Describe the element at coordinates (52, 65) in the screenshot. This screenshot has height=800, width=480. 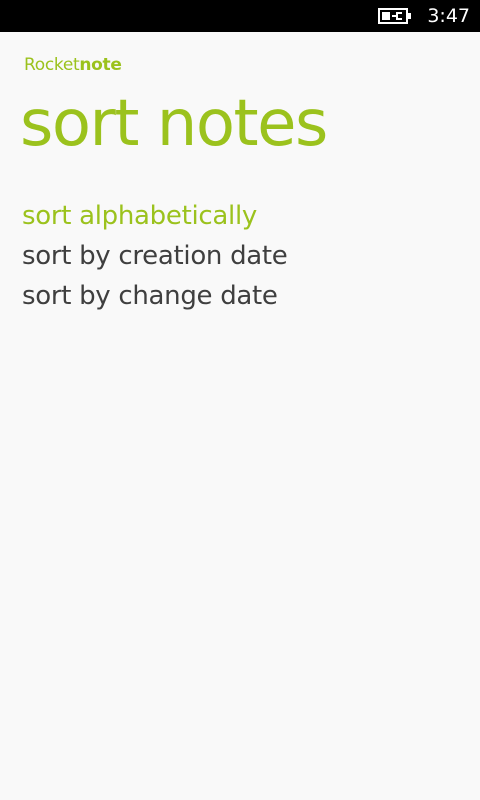
I see `app-name-regular: Rocket` at that location.